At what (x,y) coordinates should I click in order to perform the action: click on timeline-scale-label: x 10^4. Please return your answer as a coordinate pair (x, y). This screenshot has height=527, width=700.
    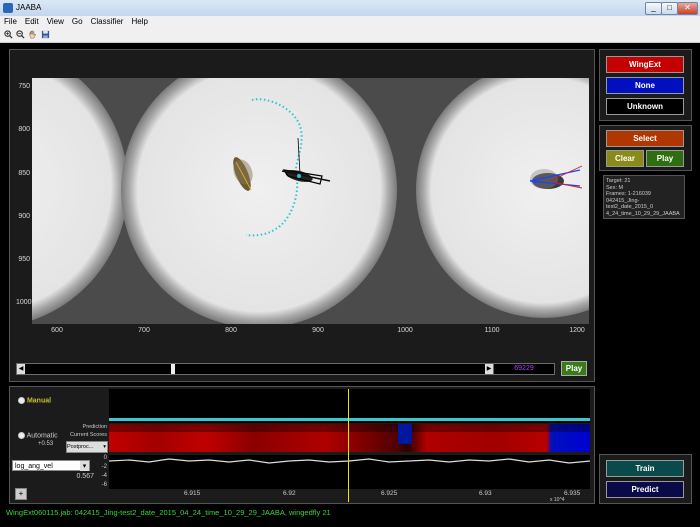
    Looking at the image, I should click on (557, 500).